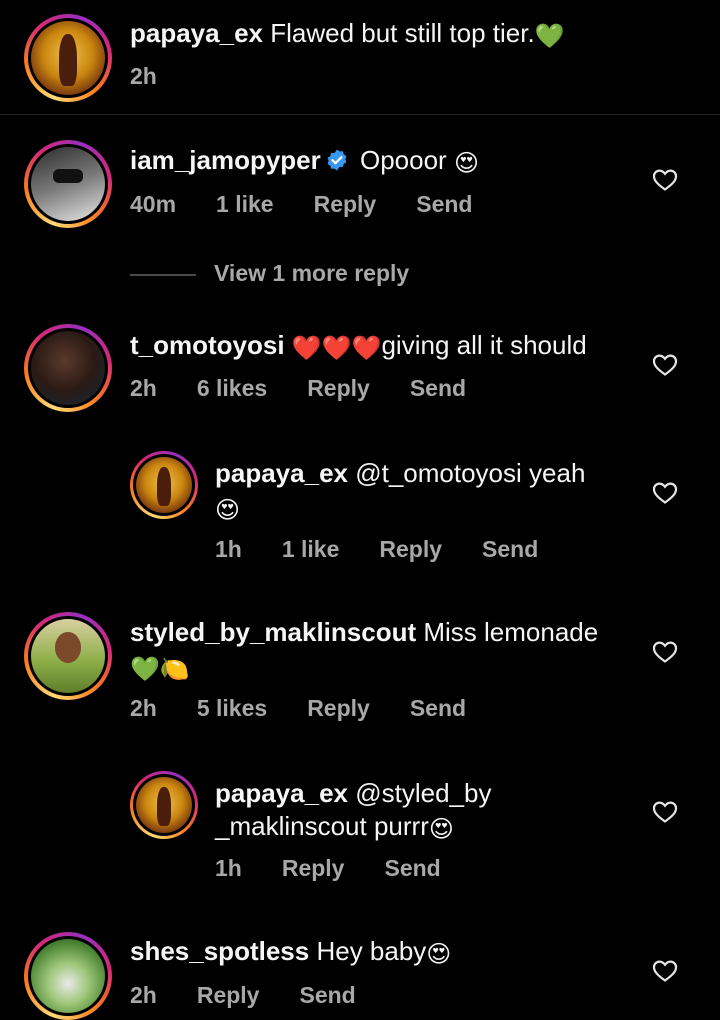  What do you see at coordinates (371, 951) in the screenshot?
I see `comment-text: Hey baby` at bounding box center [371, 951].